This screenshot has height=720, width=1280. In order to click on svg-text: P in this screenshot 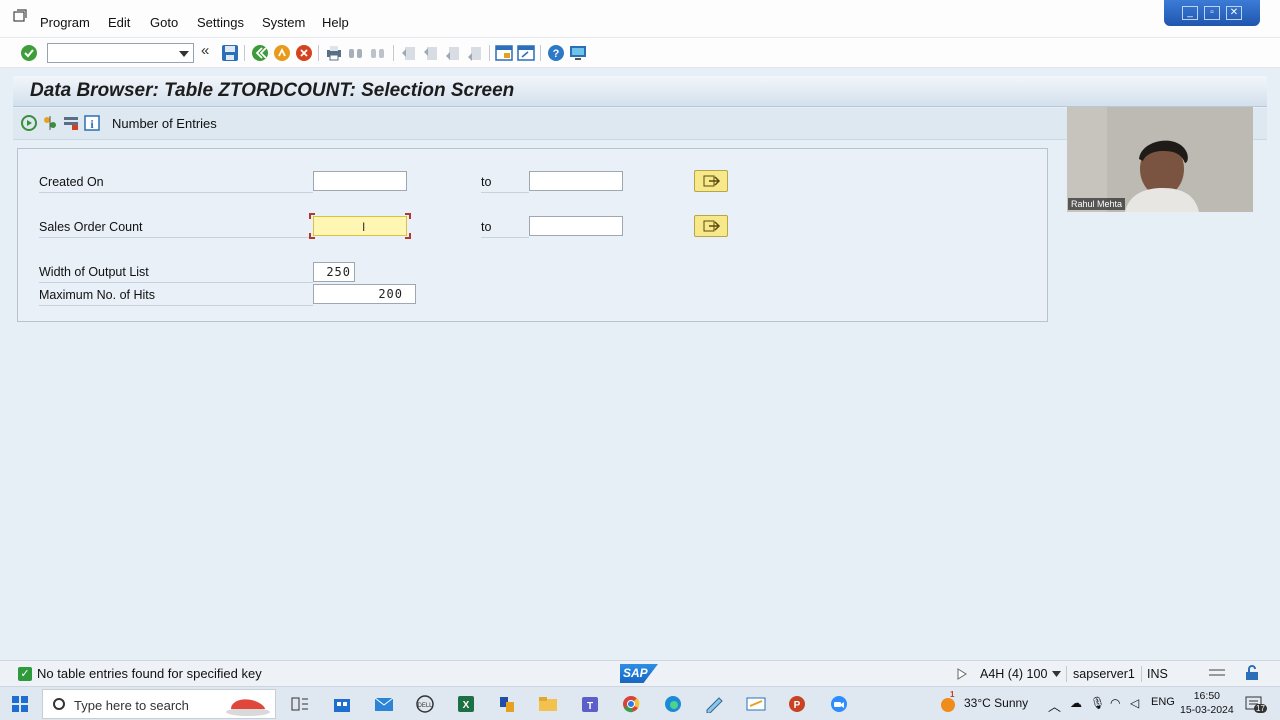, I will do `click(797, 705)`.